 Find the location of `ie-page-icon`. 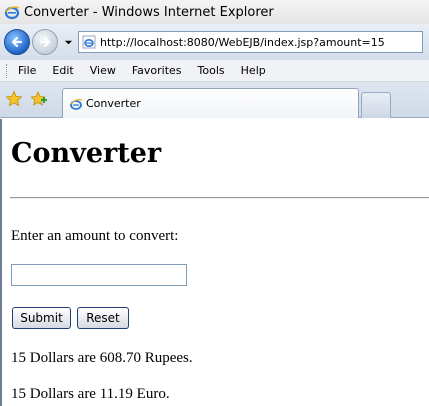

ie-page-icon is located at coordinates (89, 42).